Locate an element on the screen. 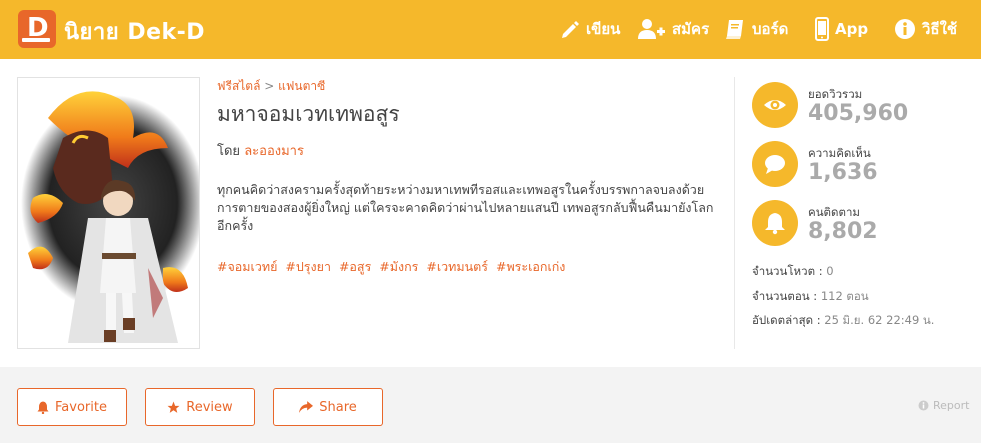 This screenshot has height=443, width=981. favorite-button: Favorite is located at coordinates (72, 407).